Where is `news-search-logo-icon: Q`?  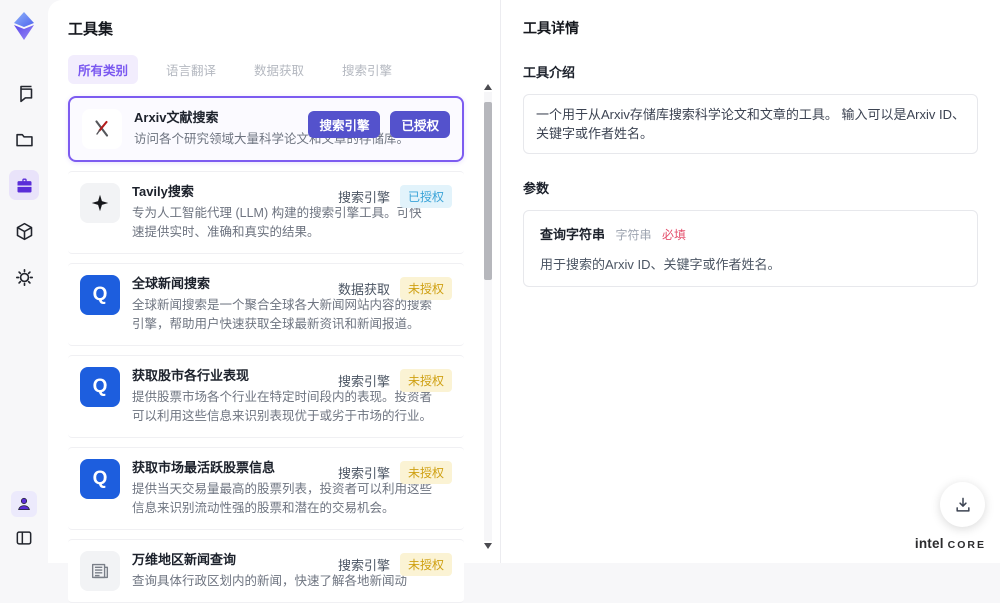
news-search-logo-icon: Q is located at coordinates (100, 295).